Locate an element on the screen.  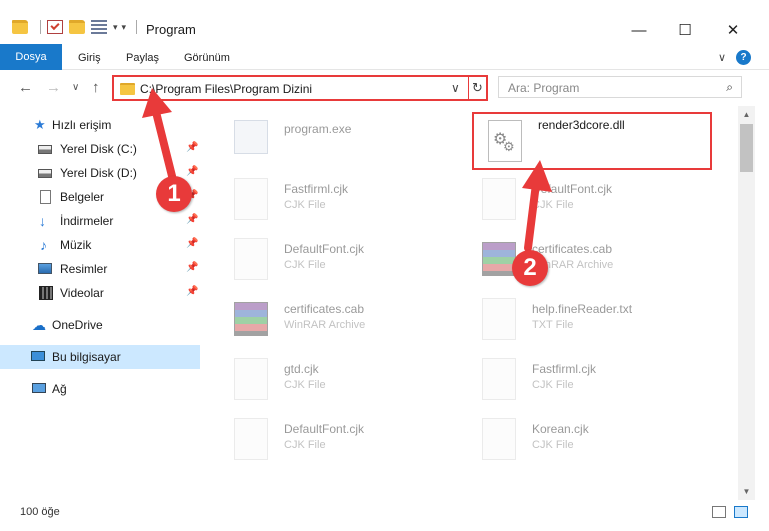
downloads-icon: ↓ is located at coordinates (42, 221).